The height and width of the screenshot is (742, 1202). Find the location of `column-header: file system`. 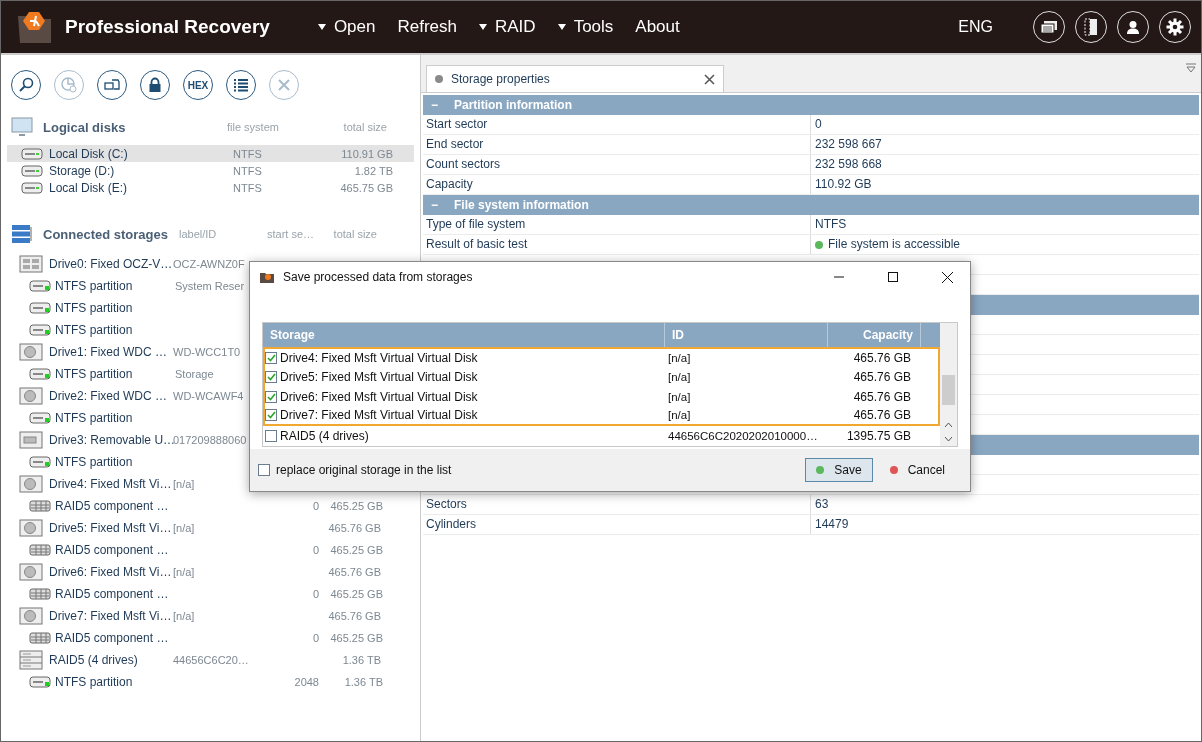

column-header: file system is located at coordinates (253, 127).